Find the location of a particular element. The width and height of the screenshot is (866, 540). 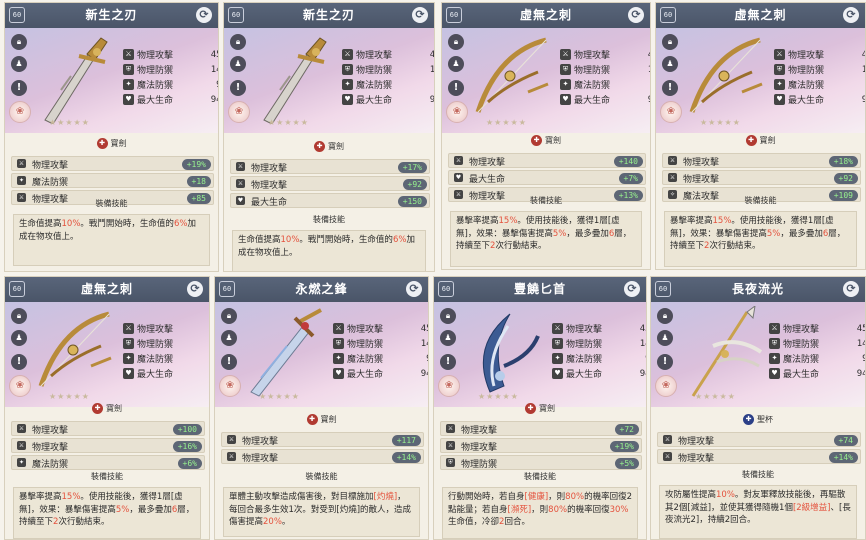

skill-text: 5% is located at coordinates (773, 233).